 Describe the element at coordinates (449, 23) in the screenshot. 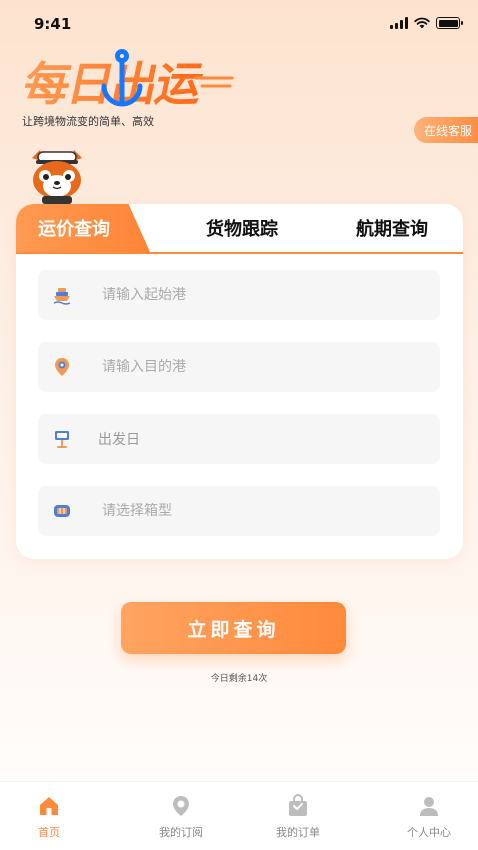

I see `battery-icon` at that location.